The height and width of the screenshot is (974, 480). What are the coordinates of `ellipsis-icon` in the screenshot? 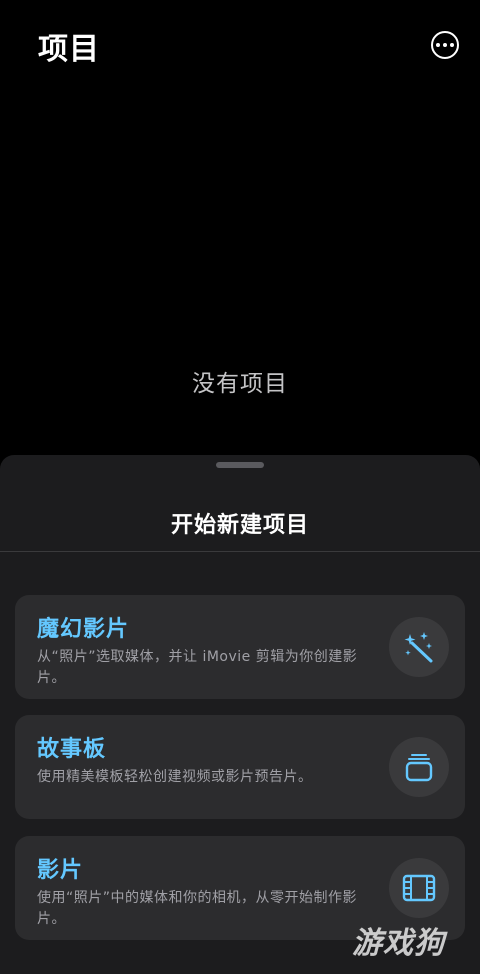 It's located at (438, 45).